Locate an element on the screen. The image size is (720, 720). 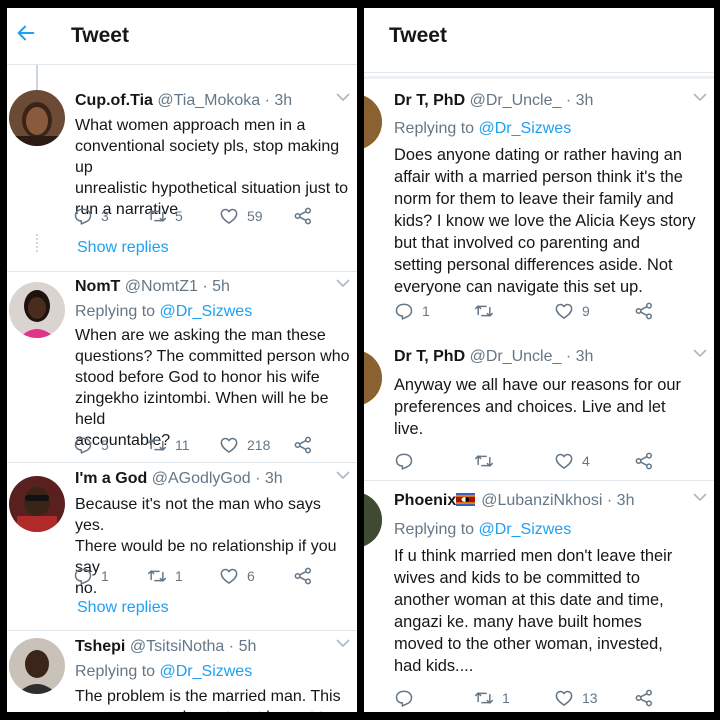
header: Tweet is located at coordinates (182, 36).